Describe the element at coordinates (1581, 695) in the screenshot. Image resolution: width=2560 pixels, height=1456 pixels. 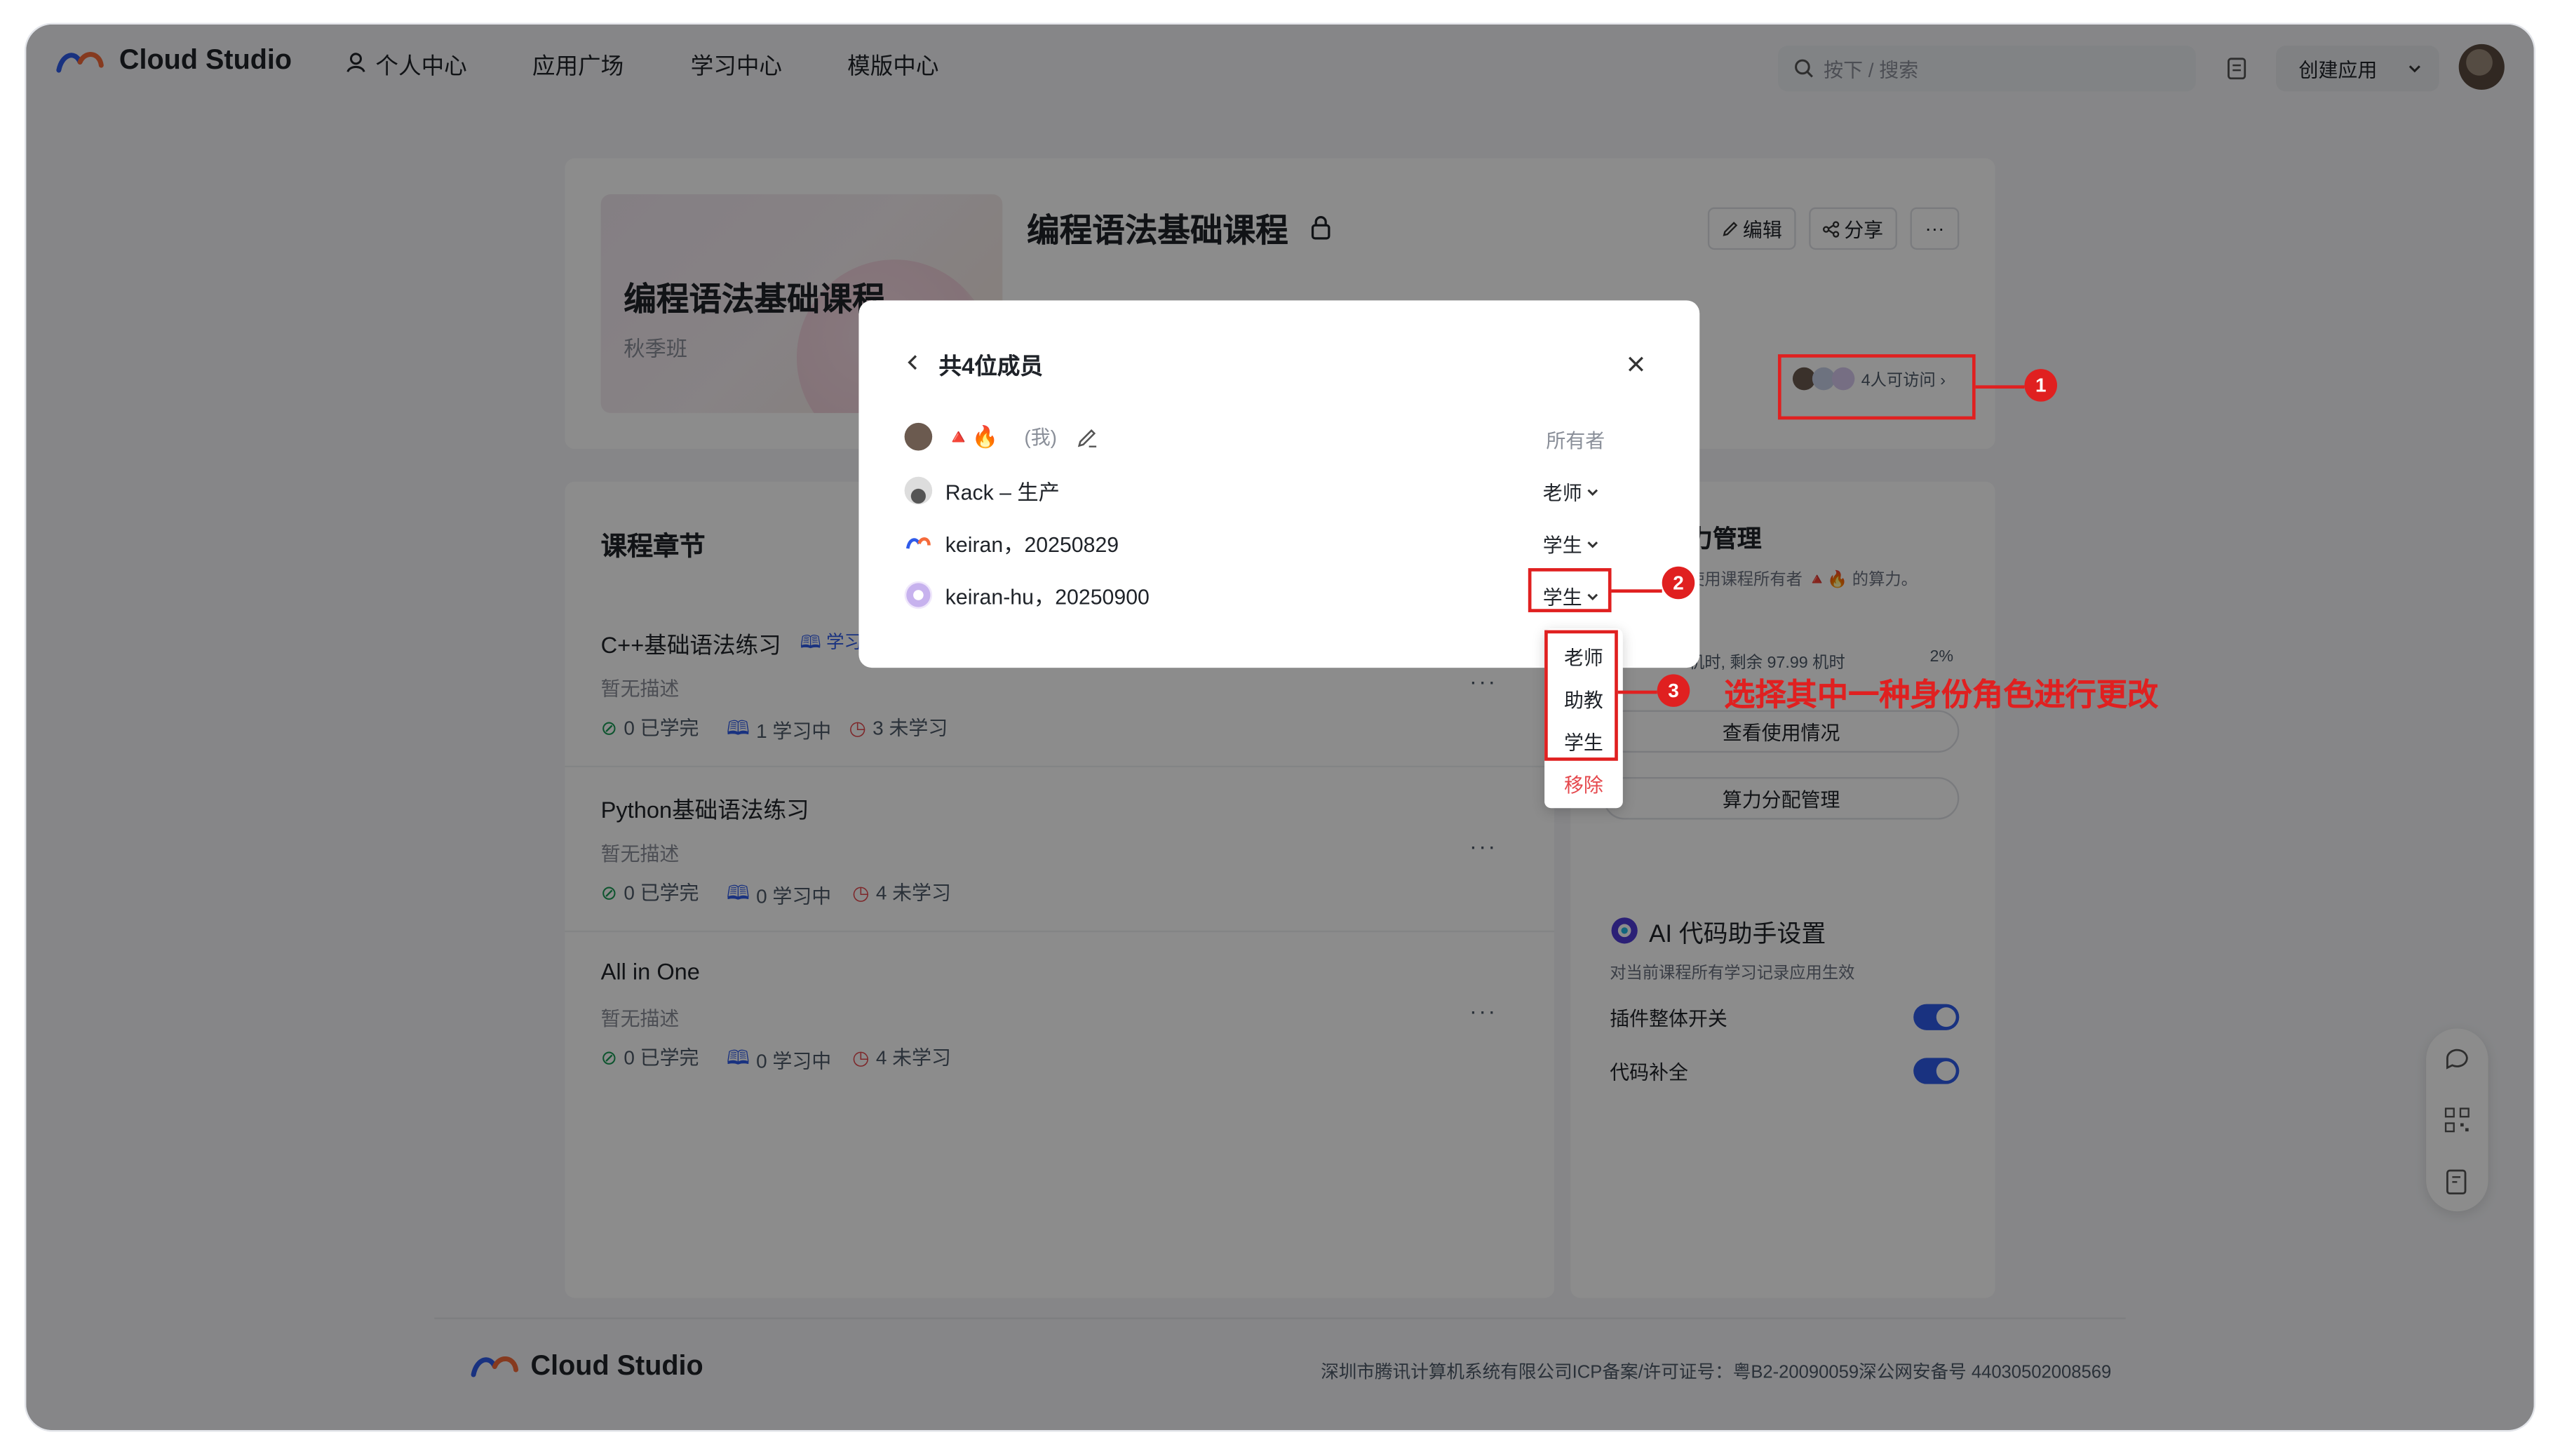
I see `annotation-box-role-options` at that location.